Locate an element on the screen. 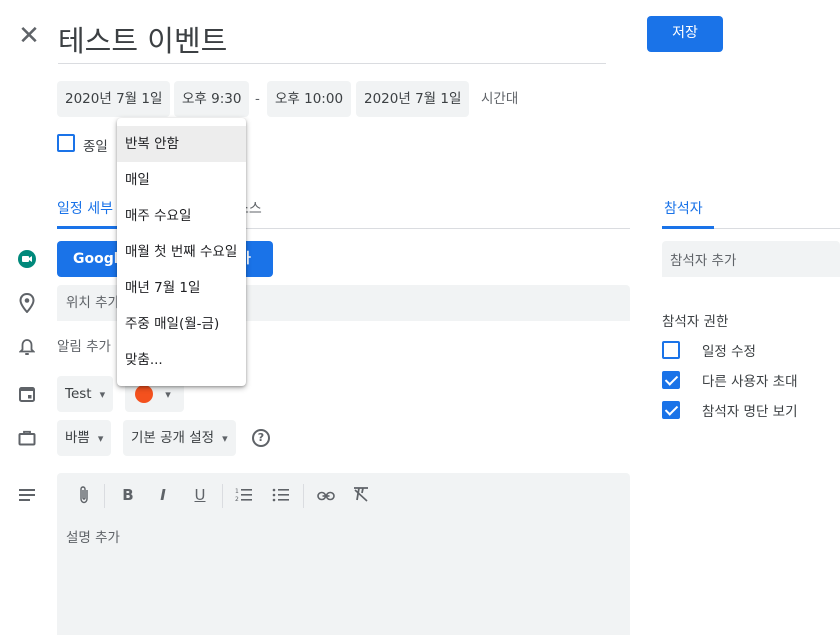 The image size is (840, 635). save-button: 저장 is located at coordinates (685, 34).